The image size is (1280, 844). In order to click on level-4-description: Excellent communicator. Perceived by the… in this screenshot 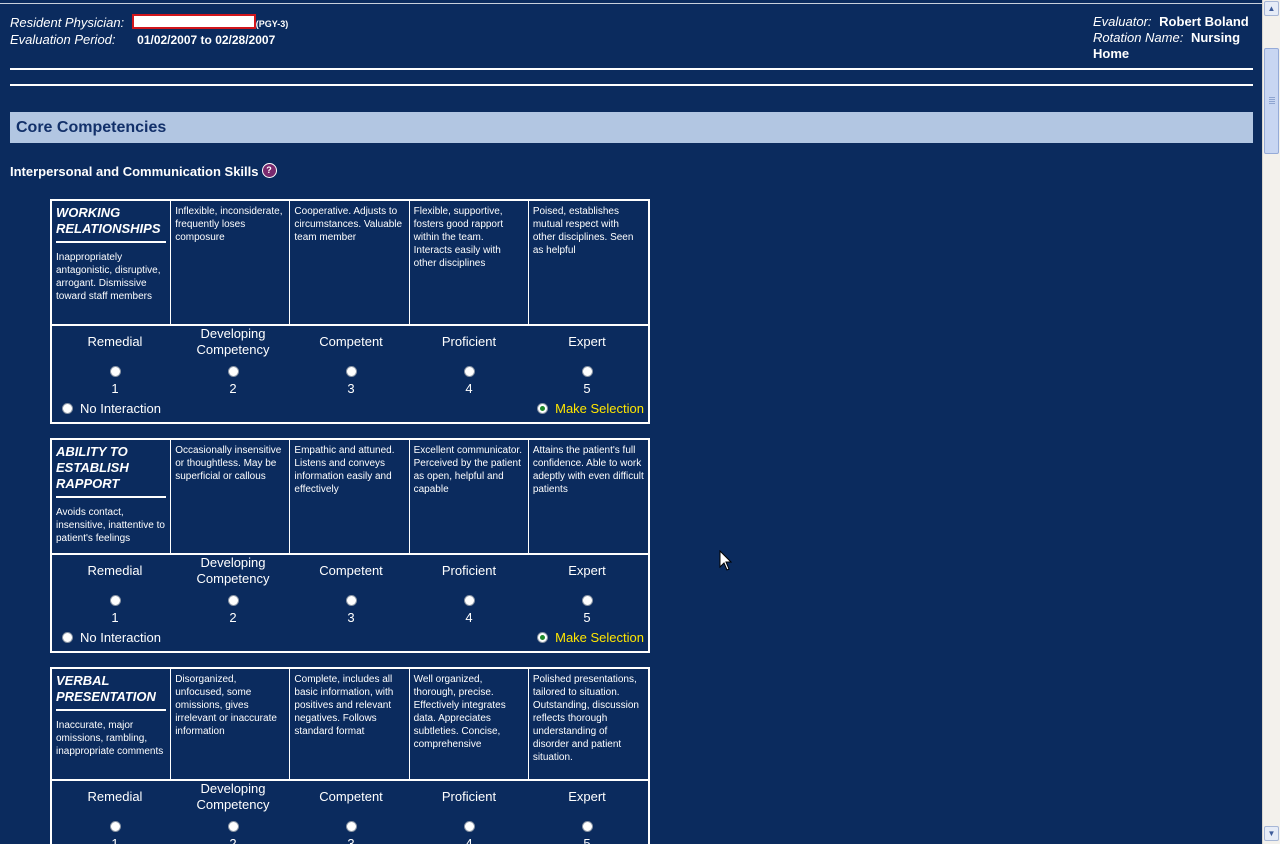, I will do `click(469, 496)`.